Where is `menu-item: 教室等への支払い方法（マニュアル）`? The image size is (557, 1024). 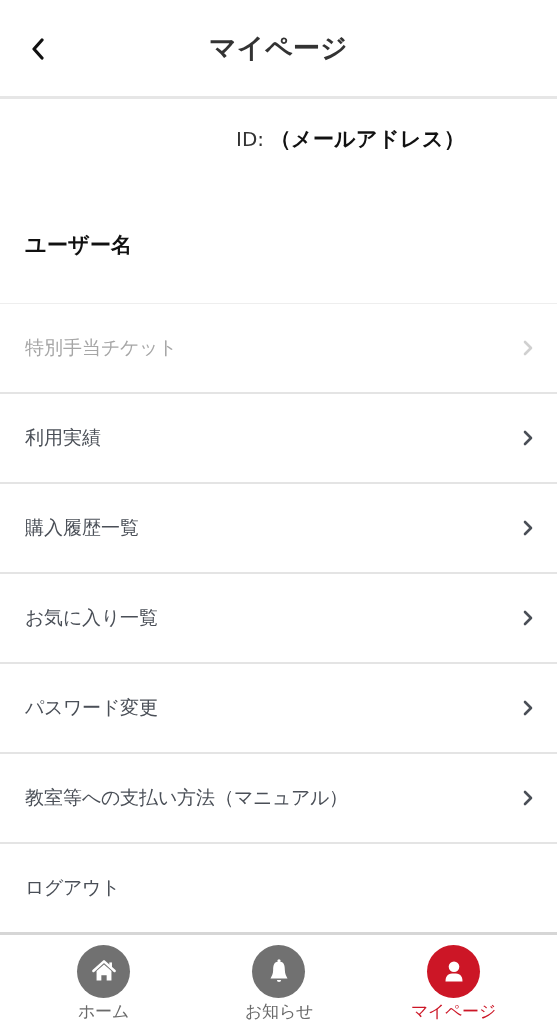 menu-item: 教室等への支払い方法（マニュアル） is located at coordinates (278, 799).